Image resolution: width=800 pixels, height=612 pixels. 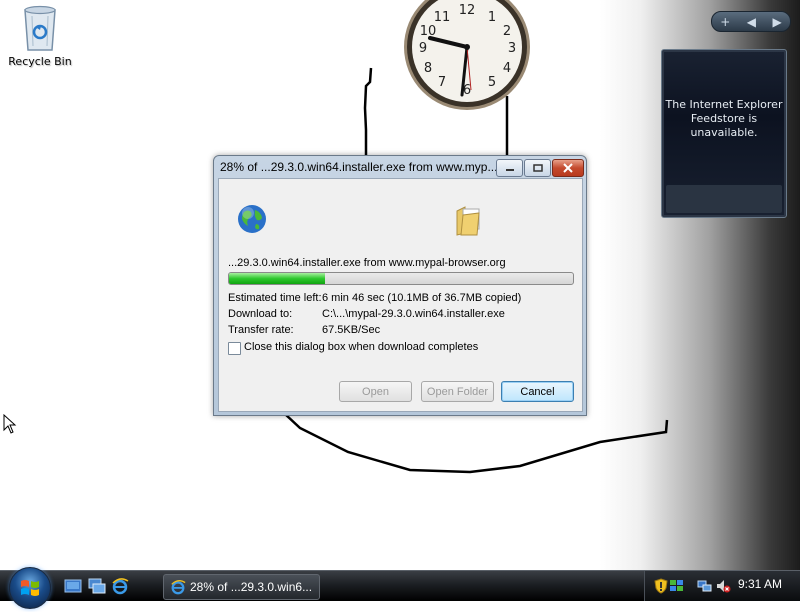 What do you see at coordinates (73, 586) in the screenshot?
I see `show-desktop-icon` at bounding box center [73, 586].